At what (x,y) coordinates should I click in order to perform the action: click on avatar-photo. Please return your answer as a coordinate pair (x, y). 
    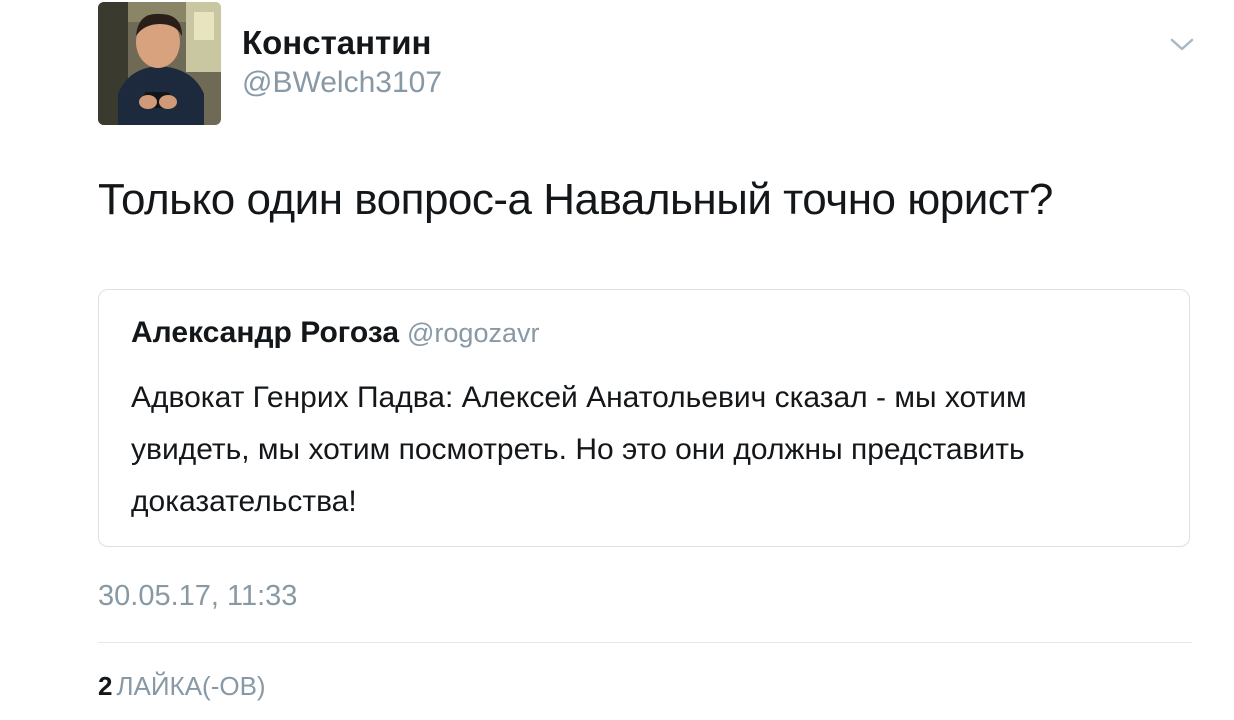
    Looking at the image, I should click on (159, 63).